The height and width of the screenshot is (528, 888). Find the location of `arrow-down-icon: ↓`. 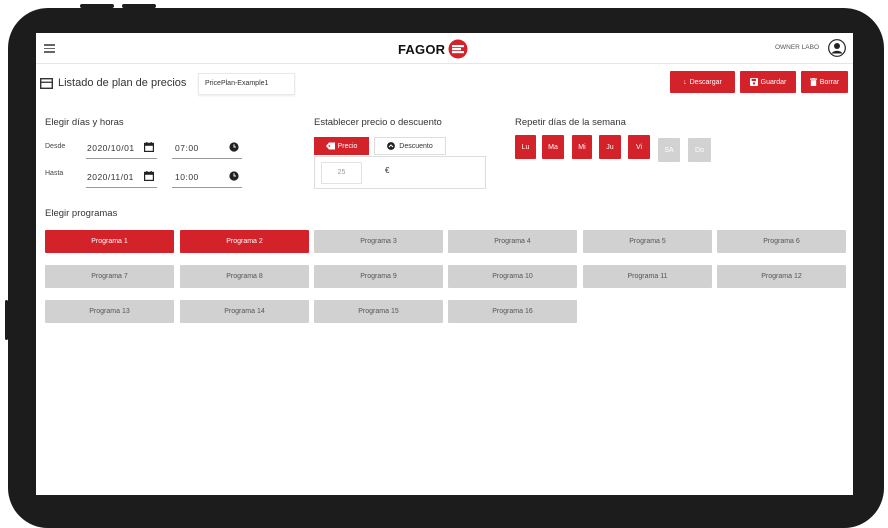

arrow-down-icon: ↓ is located at coordinates (685, 82).